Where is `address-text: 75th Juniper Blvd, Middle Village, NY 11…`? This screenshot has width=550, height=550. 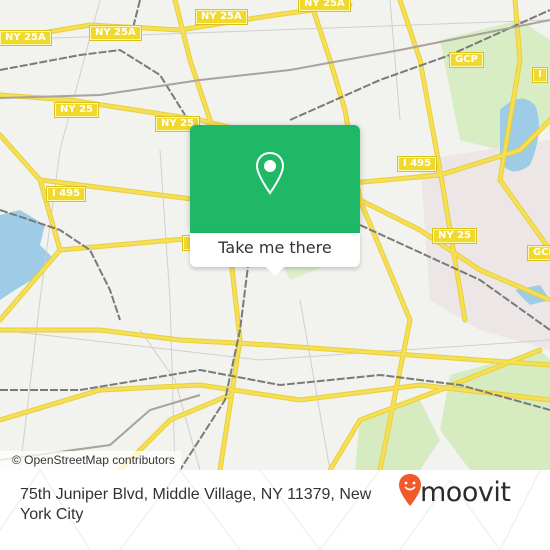
address-text: 75th Juniper Blvd, Middle Village, NY 11… is located at coordinates (196, 504).